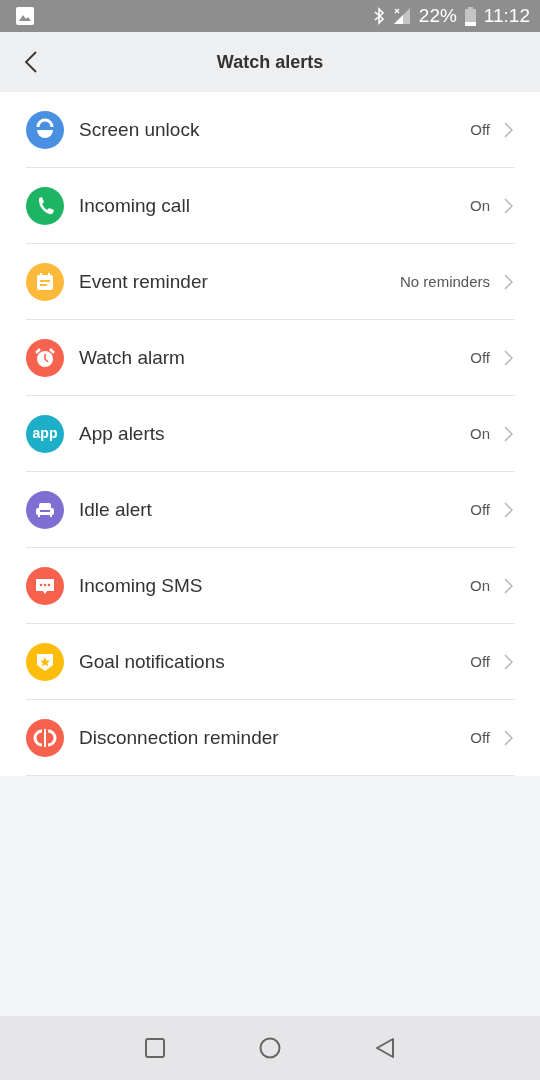  What do you see at coordinates (506, 16) in the screenshot?
I see `clock-time: 11:12` at bounding box center [506, 16].